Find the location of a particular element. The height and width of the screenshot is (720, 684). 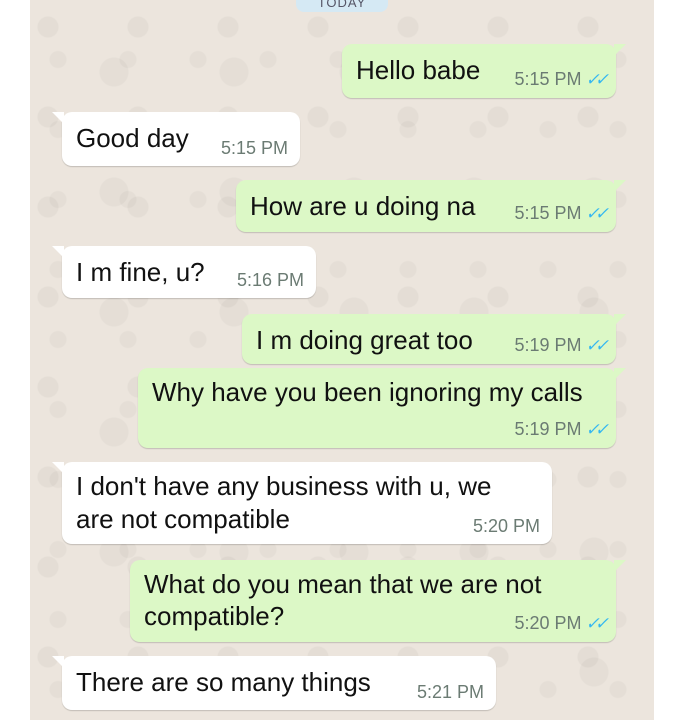

message-time: 5:16 PM is located at coordinates (270, 280).